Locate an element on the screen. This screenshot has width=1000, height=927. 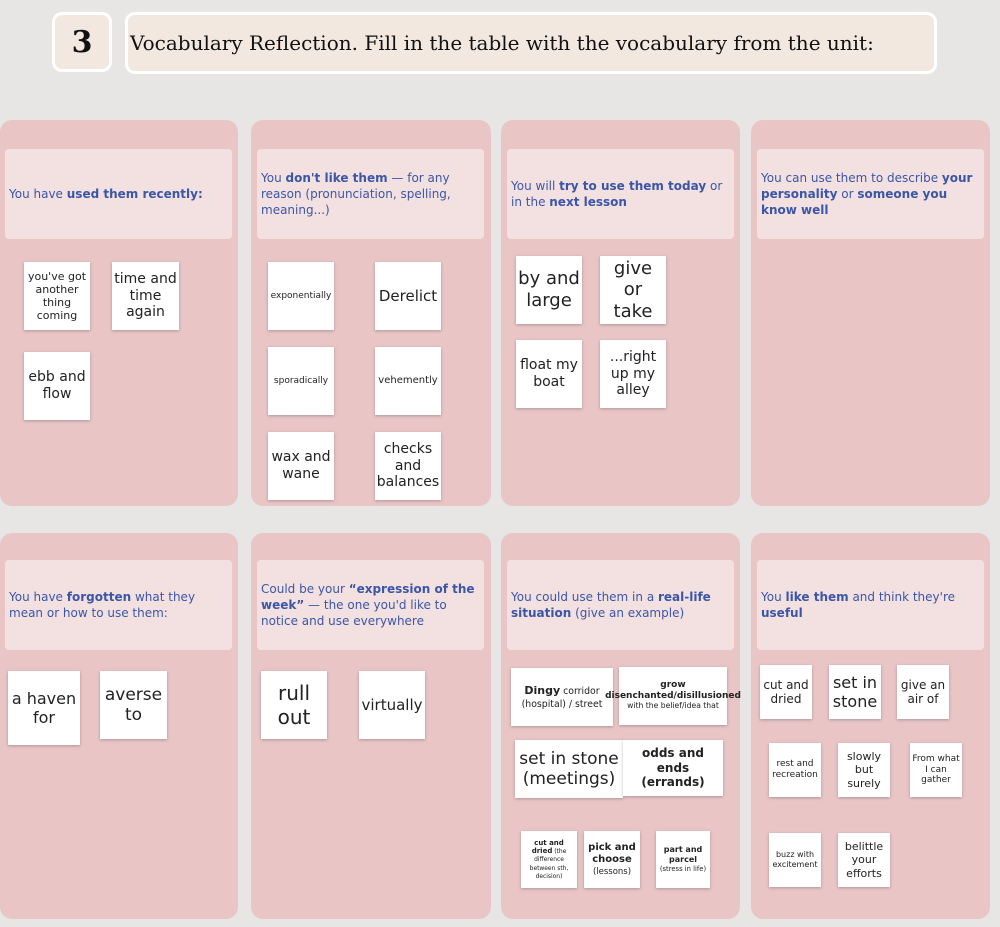
vocab-text: belittle your efforts is located at coordinates (864, 860).